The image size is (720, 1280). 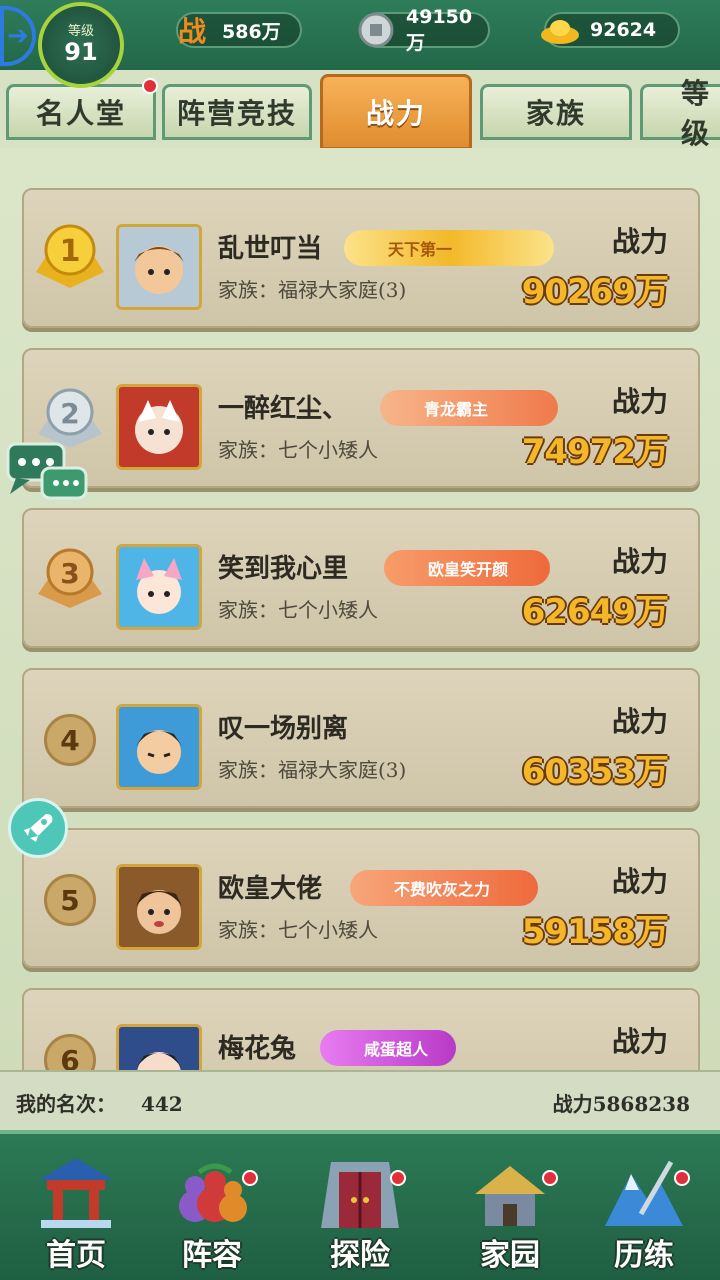 I want to click on my-rank-label: 我的名次：, so click(x=66, y=1104).